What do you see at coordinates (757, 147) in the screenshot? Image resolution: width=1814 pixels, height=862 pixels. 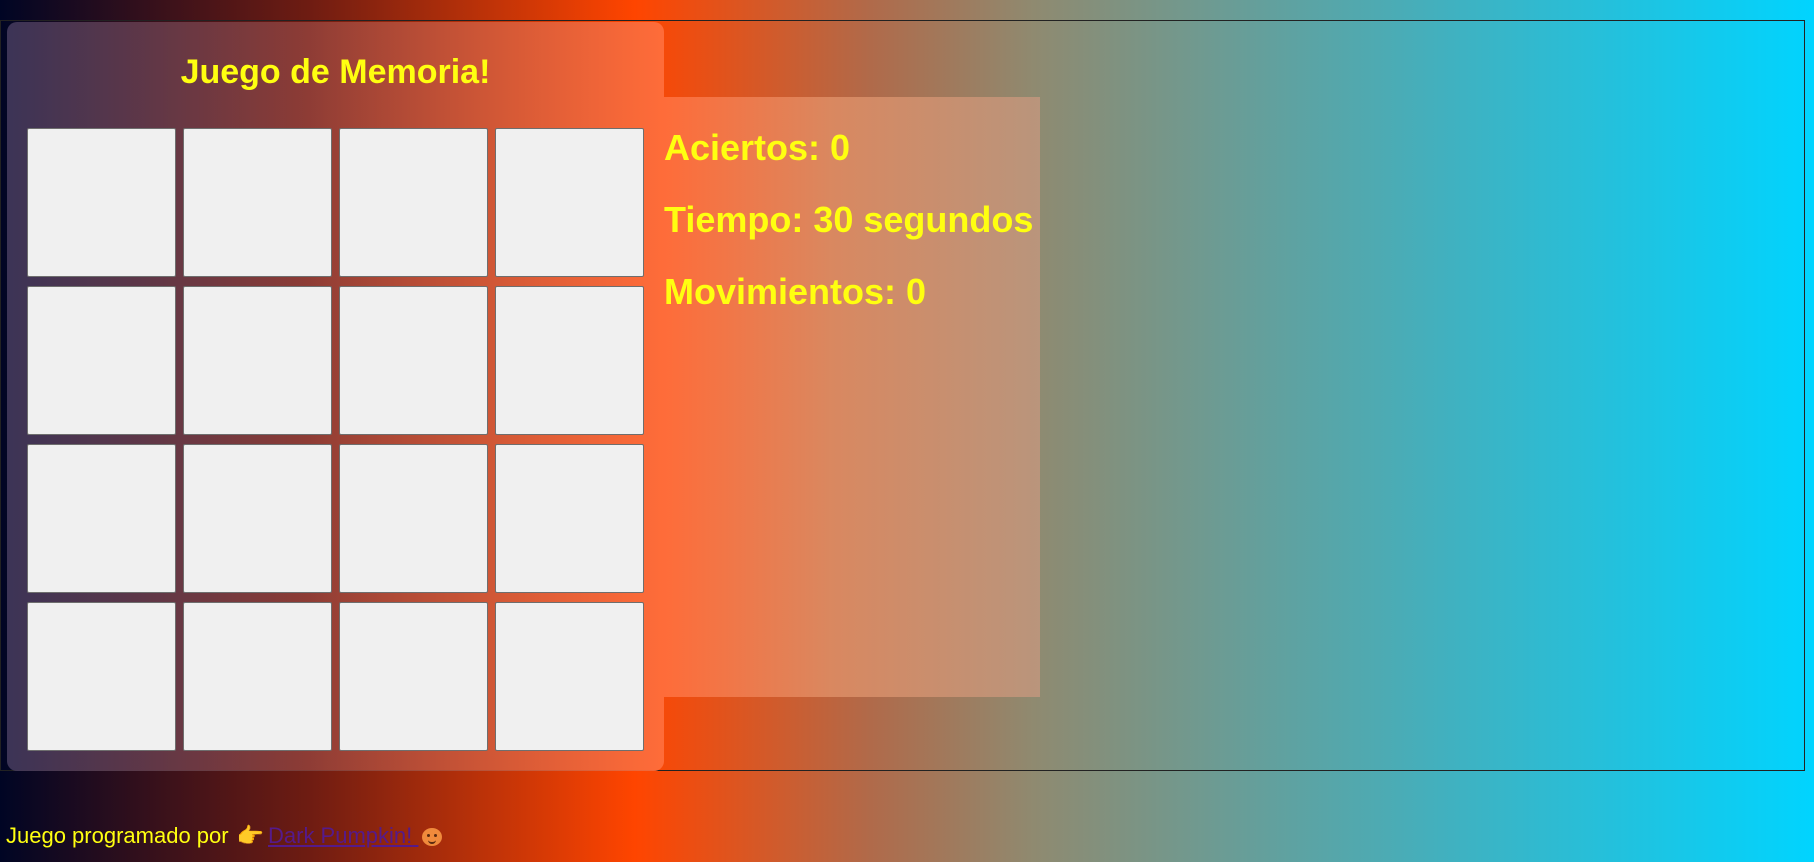 I see `hits-counter: Aciertos: 0` at bounding box center [757, 147].